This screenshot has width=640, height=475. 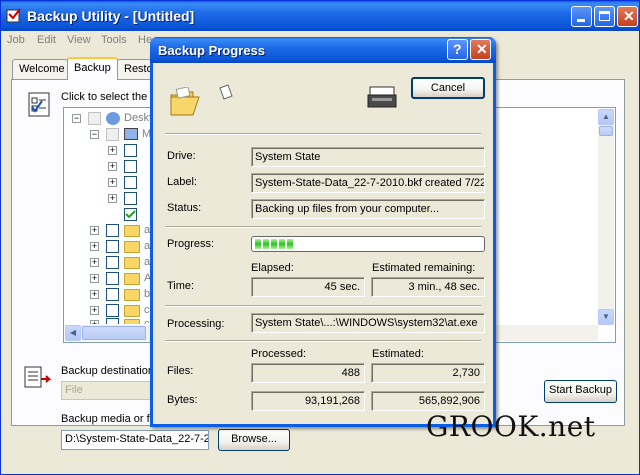 What do you see at coordinates (92, 68) in the screenshot?
I see `tab-backup: Backup` at bounding box center [92, 68].